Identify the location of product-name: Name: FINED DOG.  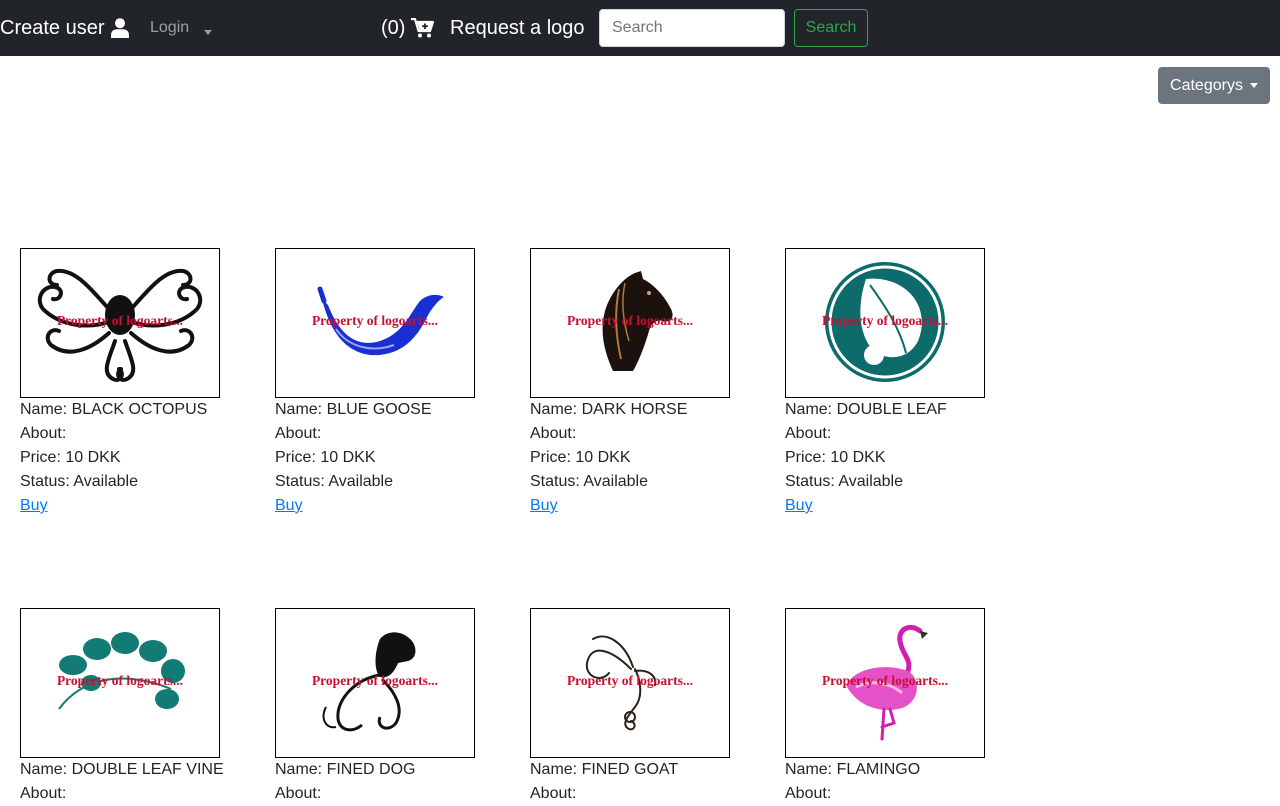
(345, 769).